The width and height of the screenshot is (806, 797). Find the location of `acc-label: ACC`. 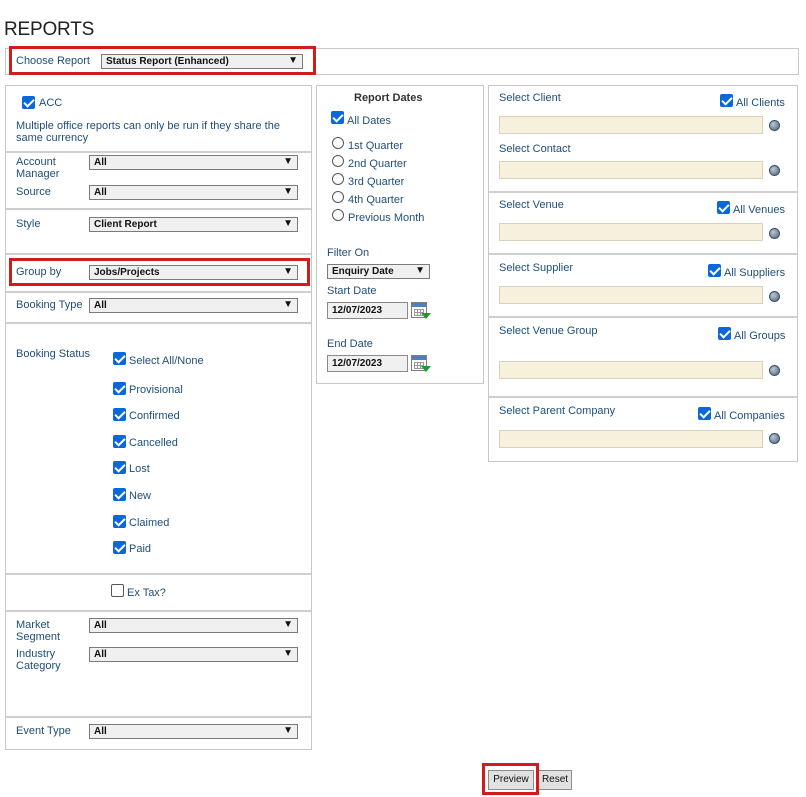

acc-label: ACC is located at coordinates (51, 103).